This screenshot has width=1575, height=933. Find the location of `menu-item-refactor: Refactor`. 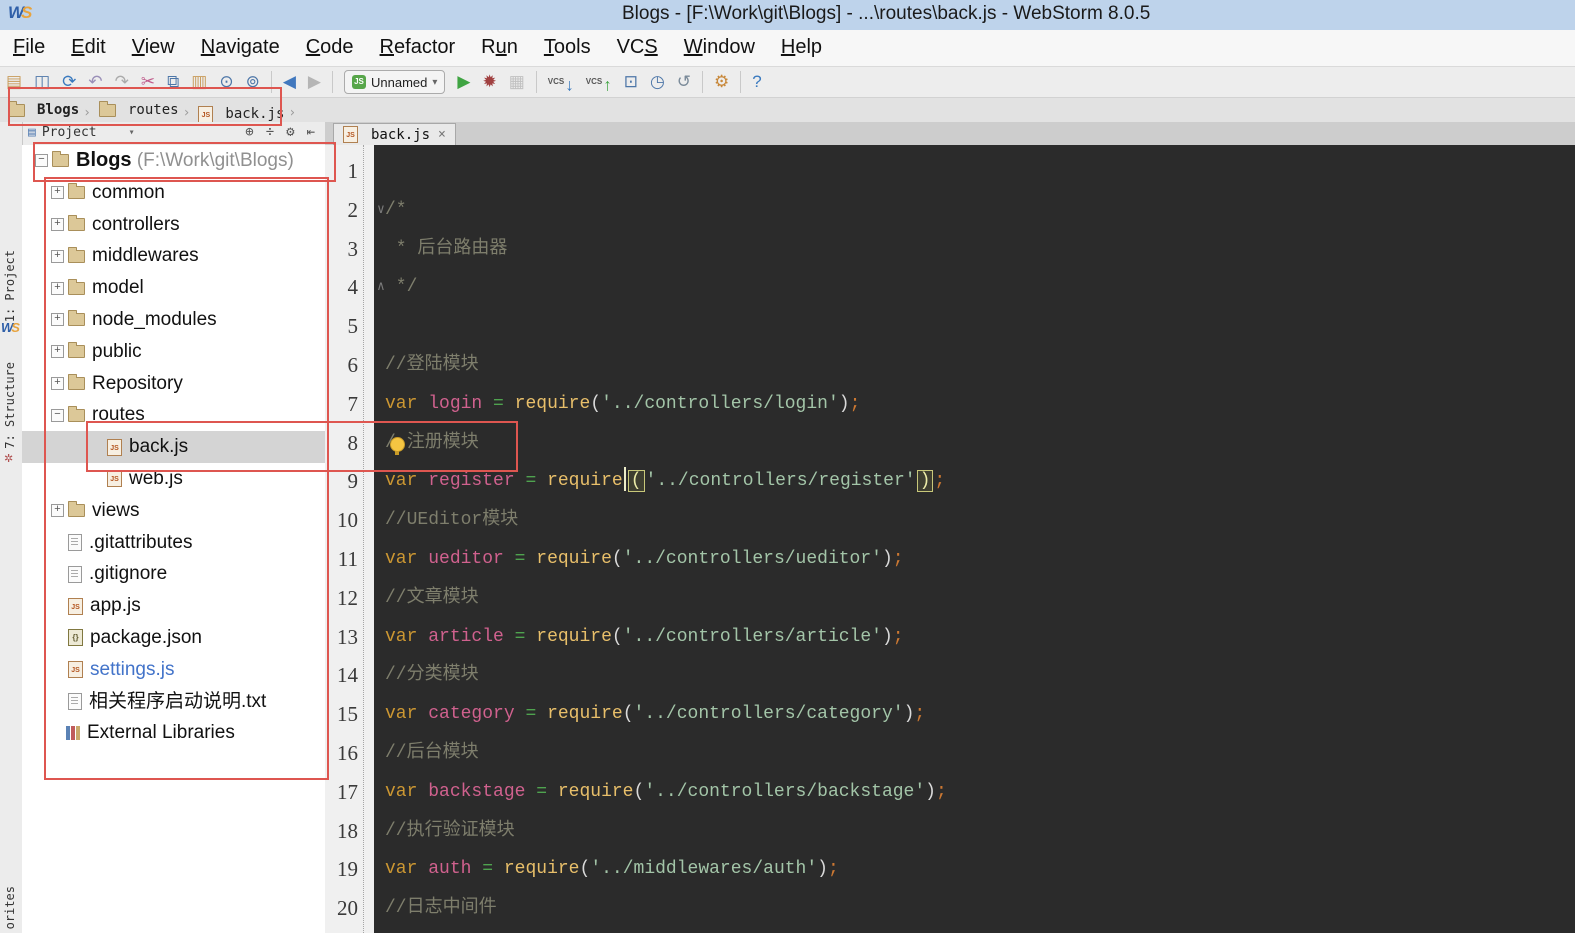

menu-item-refactor: Refactor is located at coordinates (418, 47).